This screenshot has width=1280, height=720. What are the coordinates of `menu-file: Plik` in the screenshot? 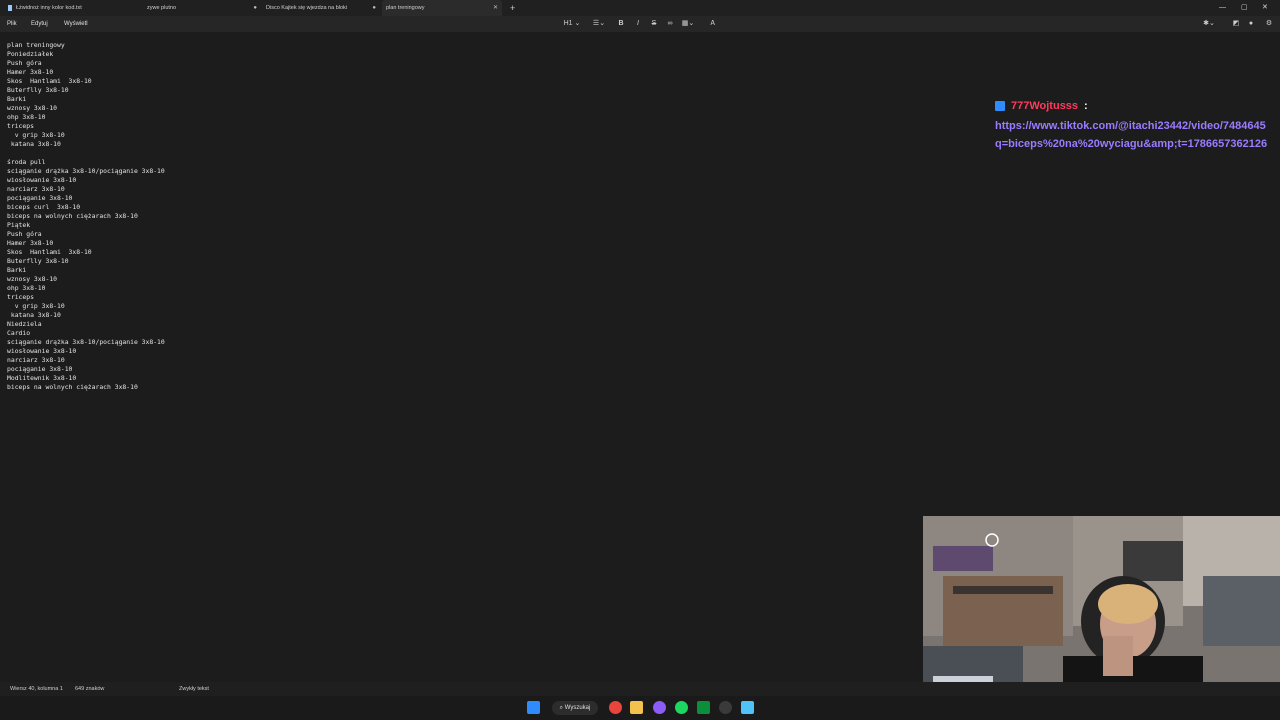 It's located at (12, 24).